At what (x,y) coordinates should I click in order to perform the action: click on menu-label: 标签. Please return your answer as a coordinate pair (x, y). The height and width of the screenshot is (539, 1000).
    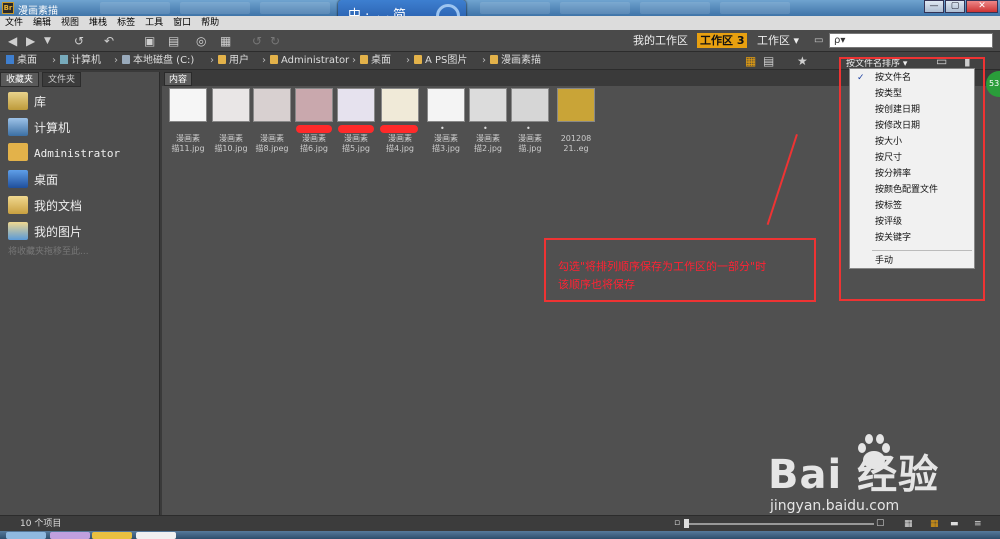
    Looking at the image, I should click on (126, 23).